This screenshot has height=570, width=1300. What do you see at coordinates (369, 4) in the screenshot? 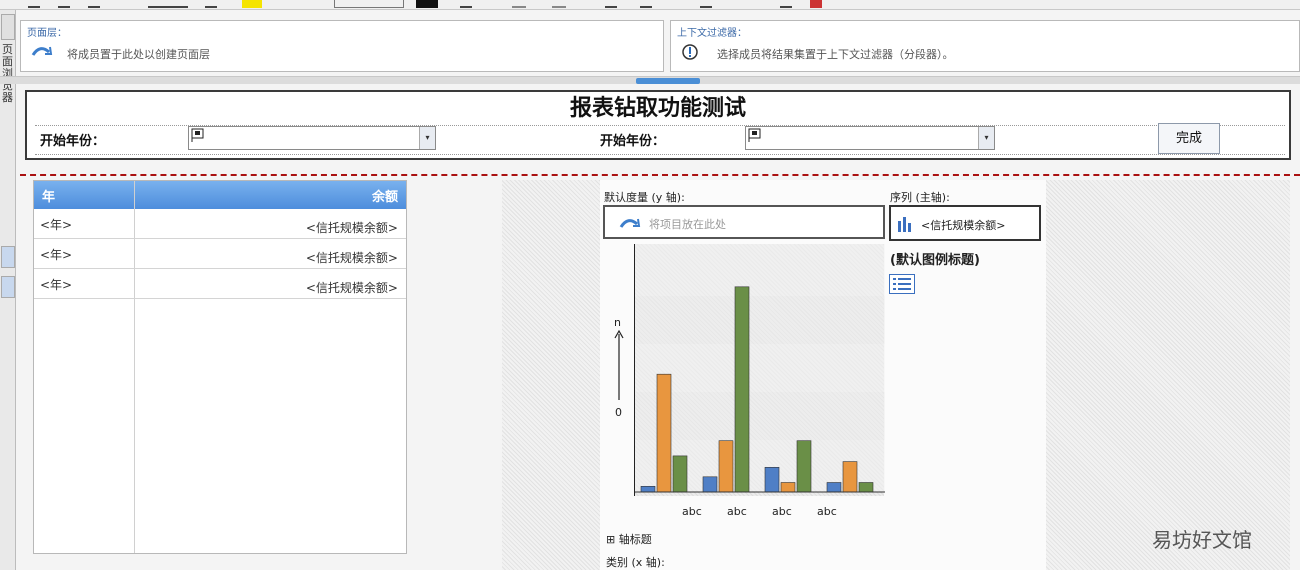
I see `font-size-select` at bounding box center [369, 4].